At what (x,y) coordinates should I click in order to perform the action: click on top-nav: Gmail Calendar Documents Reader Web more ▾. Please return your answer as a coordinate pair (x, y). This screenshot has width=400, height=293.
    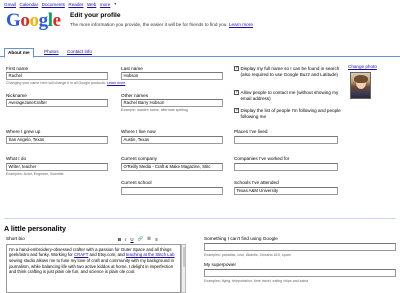
    Looking at the image, I should click on (200, 4).